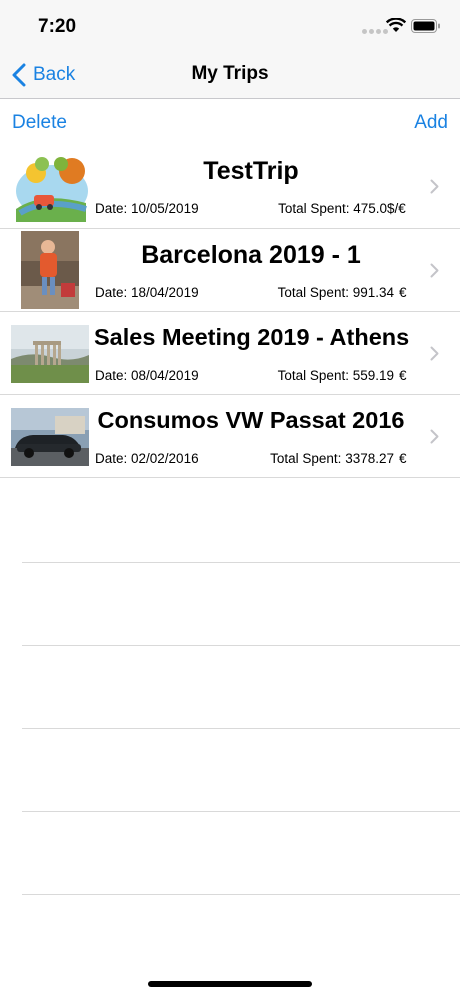  I want to click on trip-total-spent: Total Spent: 3378.27, so click(332, 458).